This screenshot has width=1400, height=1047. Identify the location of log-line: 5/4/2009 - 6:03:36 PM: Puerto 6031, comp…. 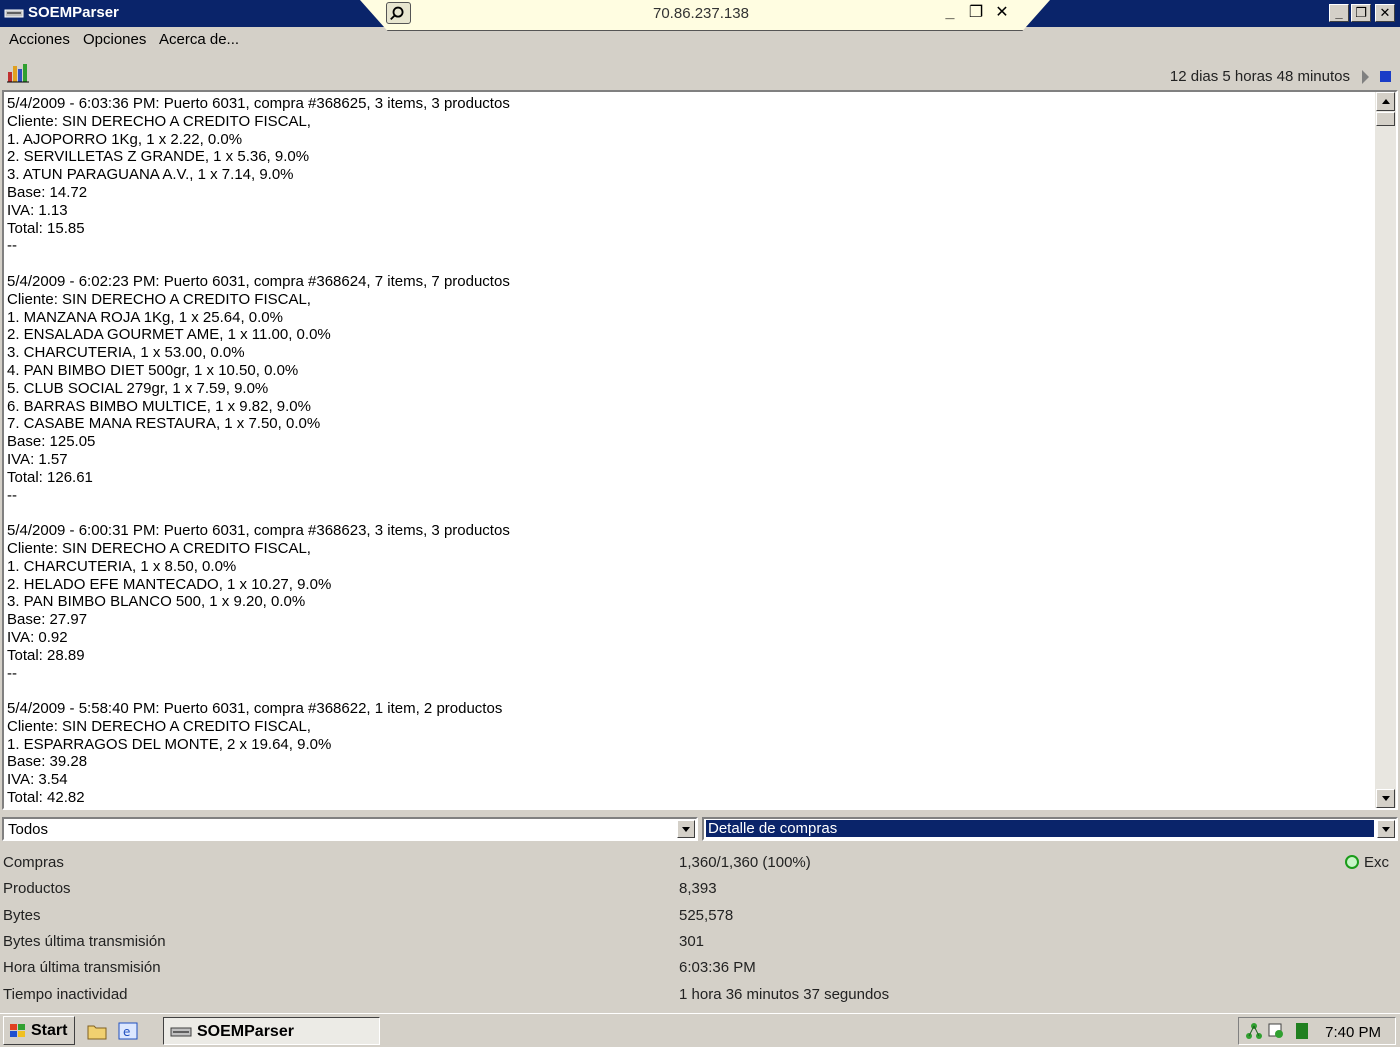
(258, 103).